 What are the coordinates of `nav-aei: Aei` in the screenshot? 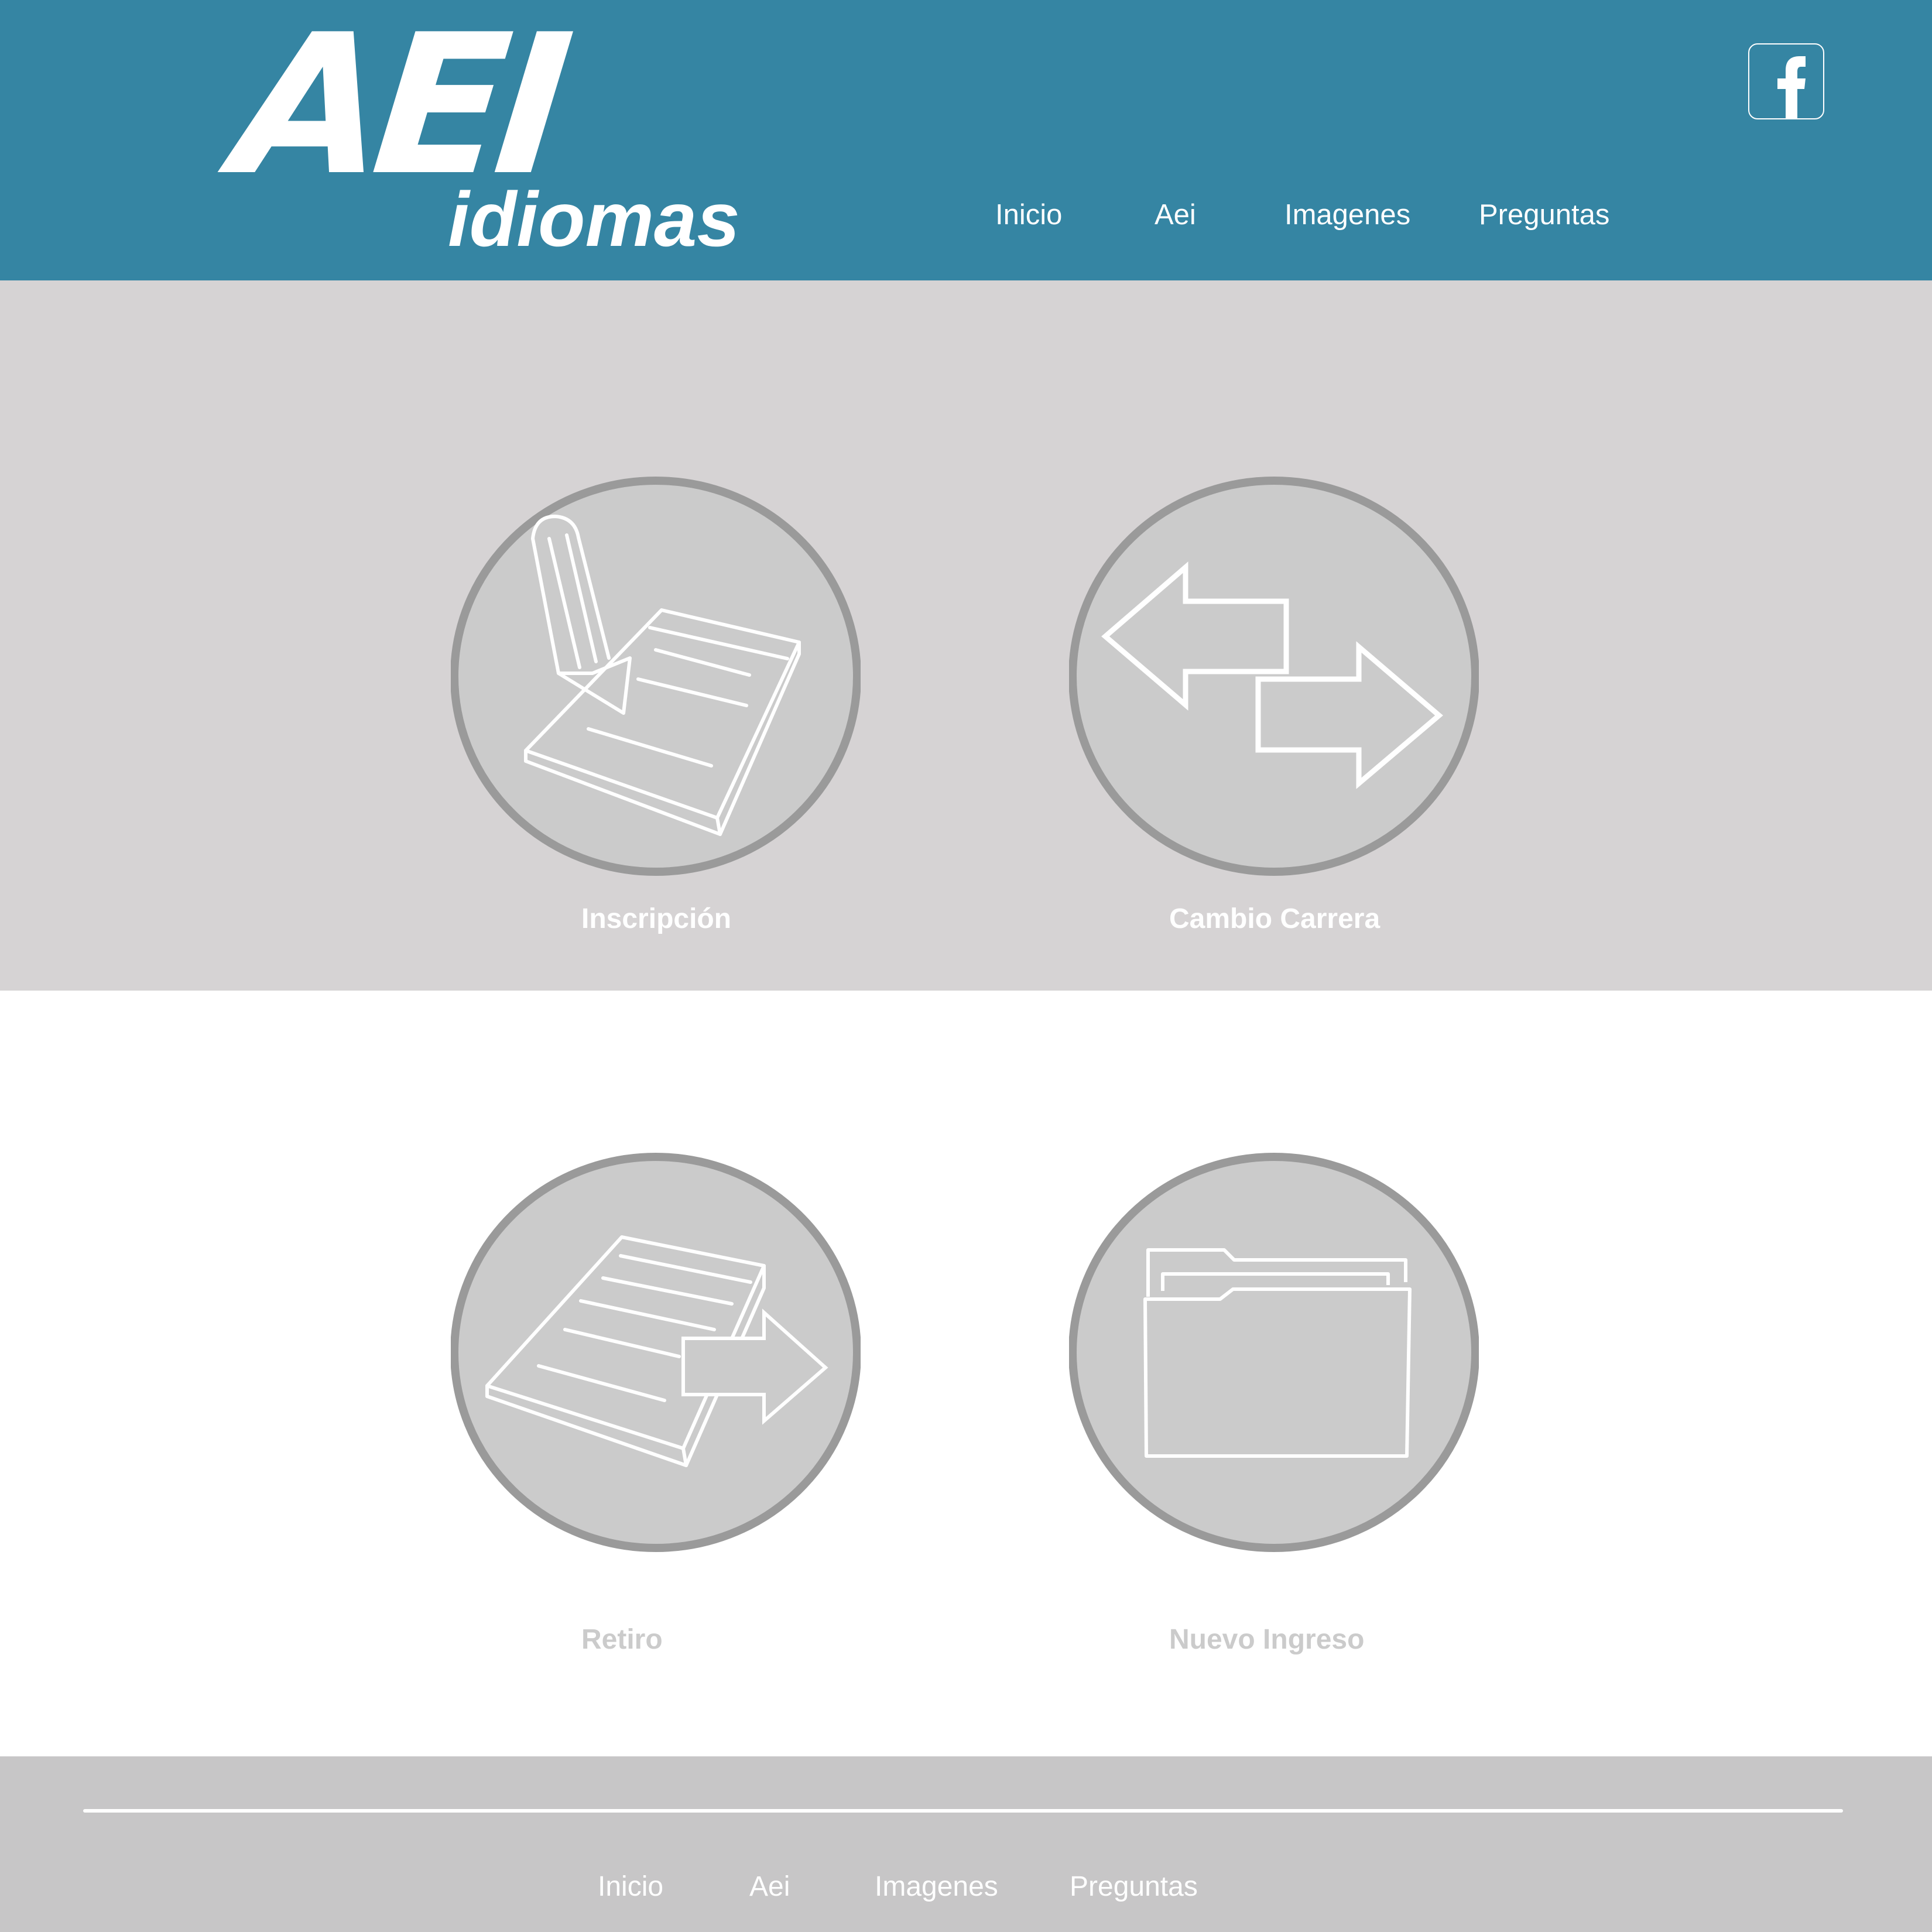 It's located at (1175, 214).